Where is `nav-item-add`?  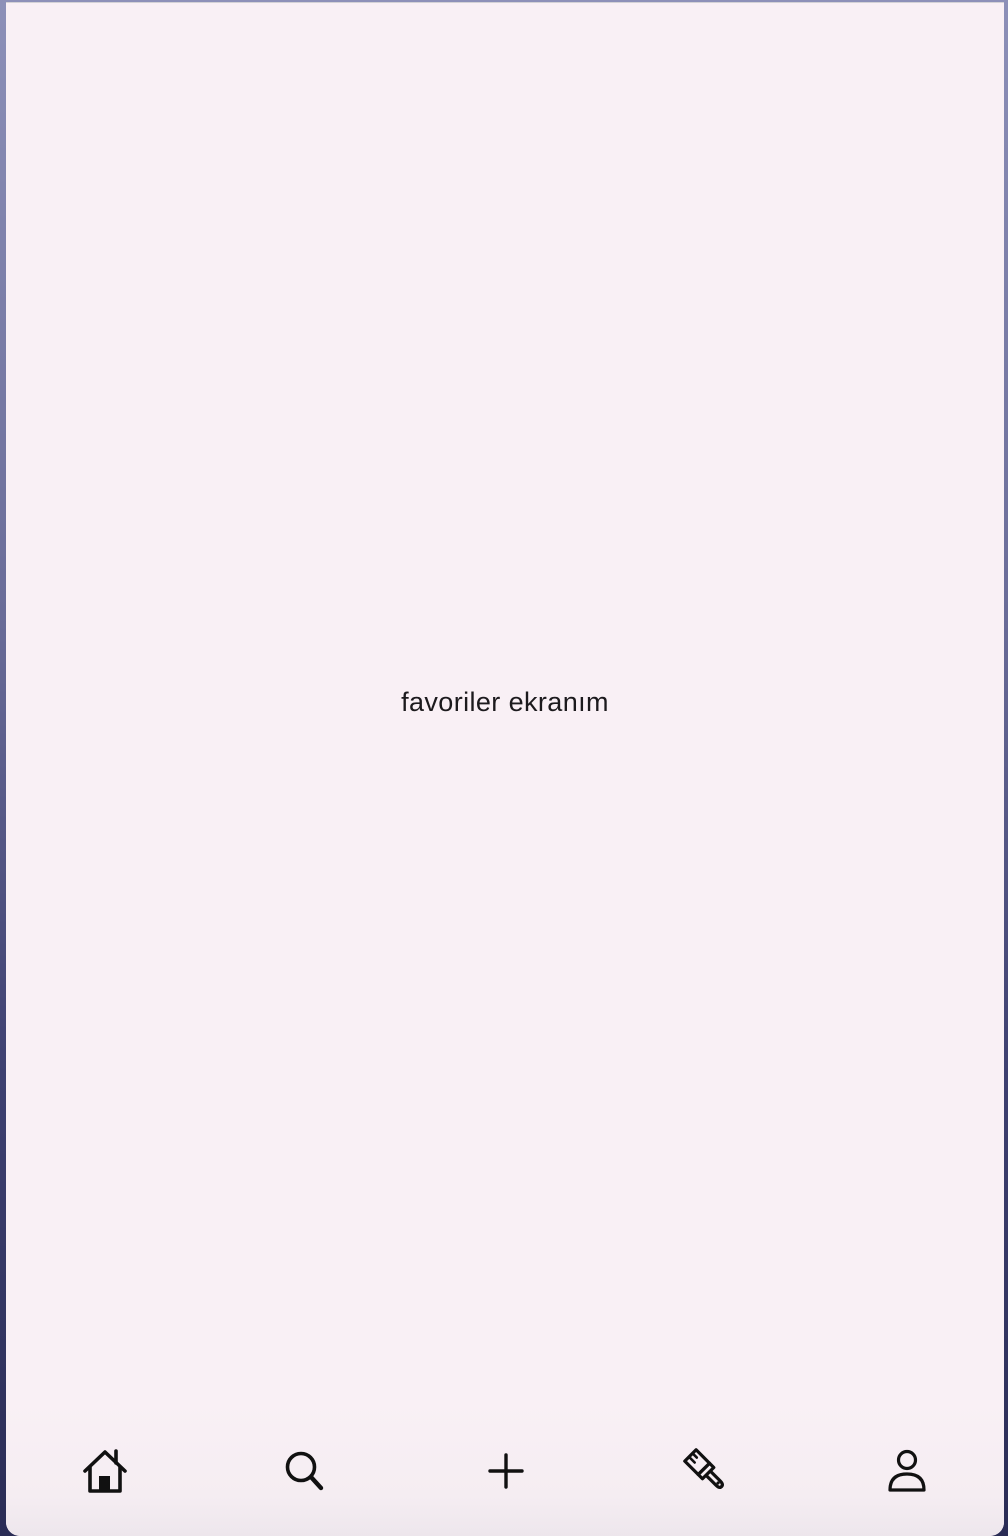
nav-item-add is located at coordinates (506, 1471).